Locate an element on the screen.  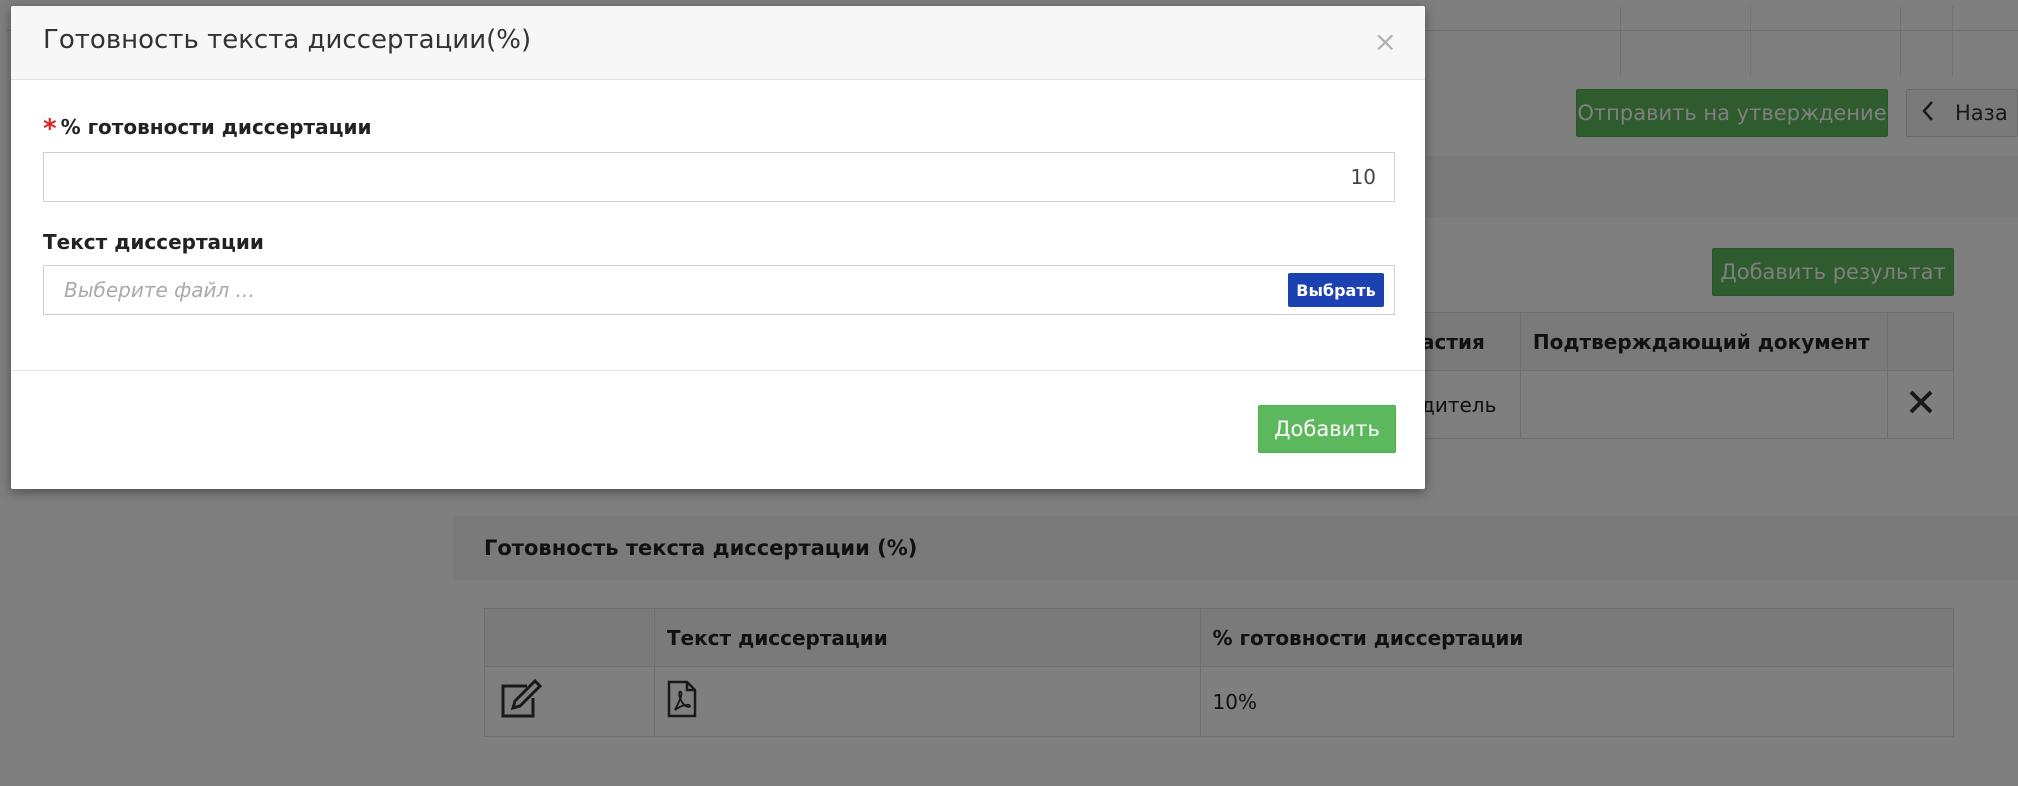
close-icon: × is located at coordinates (1385, 42).